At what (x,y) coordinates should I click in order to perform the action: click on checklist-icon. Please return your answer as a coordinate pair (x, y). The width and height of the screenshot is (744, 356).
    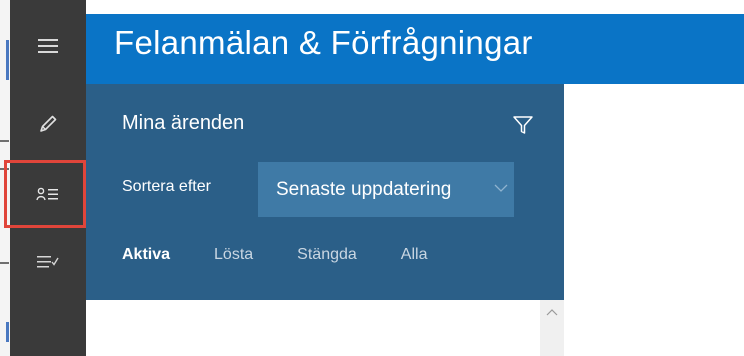
    Looking at the image, I should click on (48, 262).